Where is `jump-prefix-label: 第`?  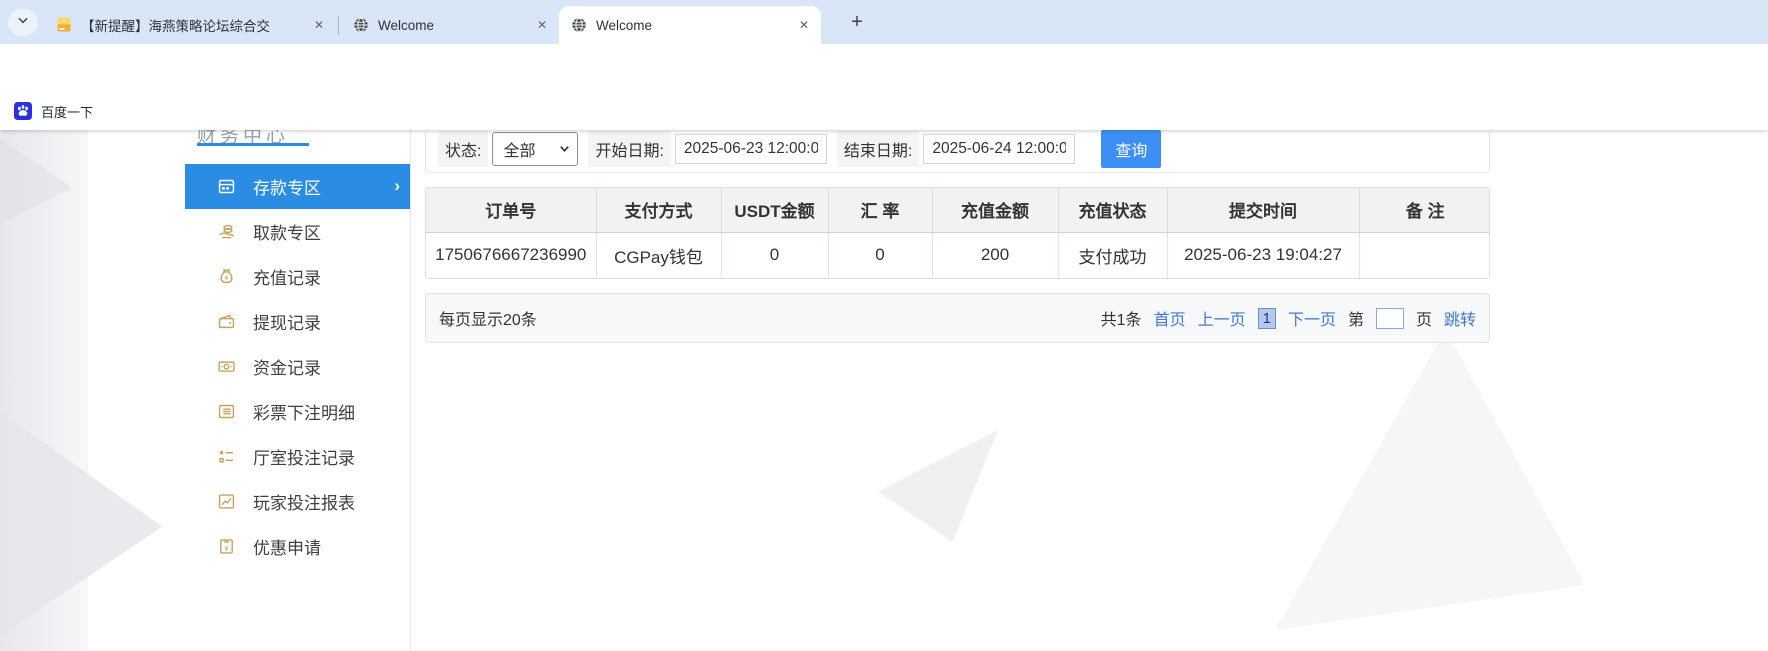
jump-prefix-label: 第 is located at coordinates (1355, 320).